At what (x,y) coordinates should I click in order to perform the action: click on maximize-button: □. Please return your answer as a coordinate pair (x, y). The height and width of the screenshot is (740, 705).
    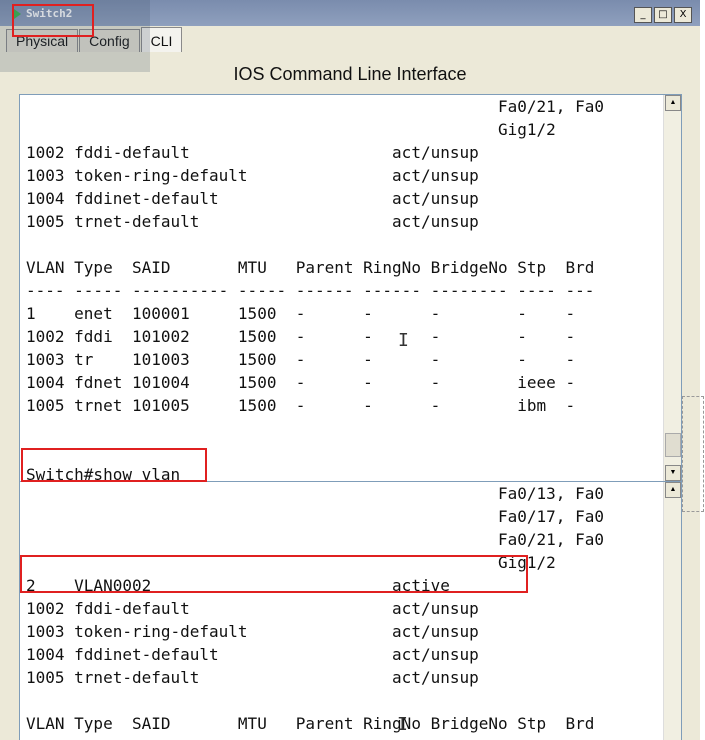
    Looking at the image, I should click on (663, 15).